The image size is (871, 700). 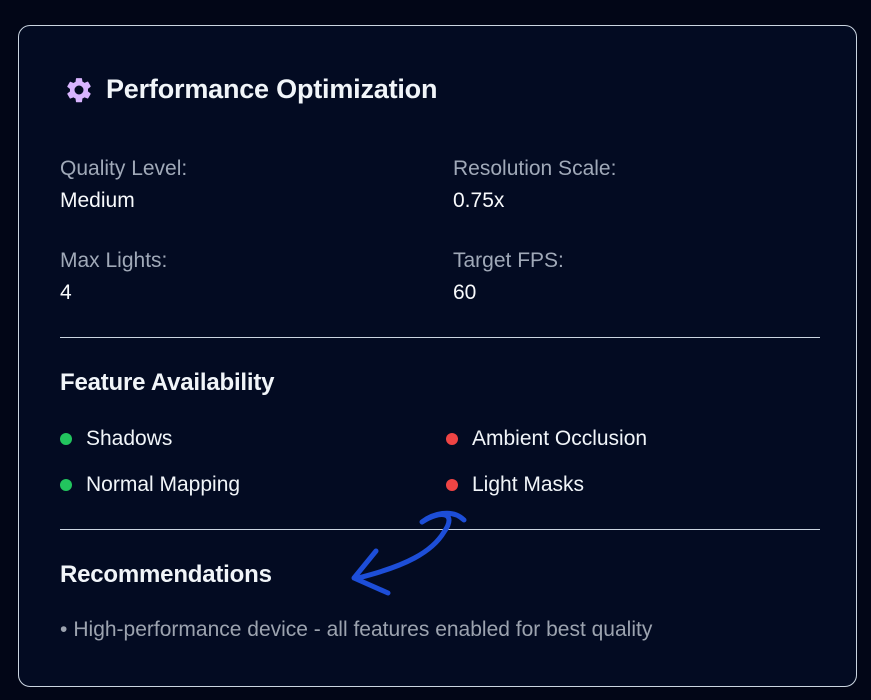 What do you see at coordinates (124, 168) in the screenshot?
I see `stat-label: Quality Level:` at bounding box center [124, 168].